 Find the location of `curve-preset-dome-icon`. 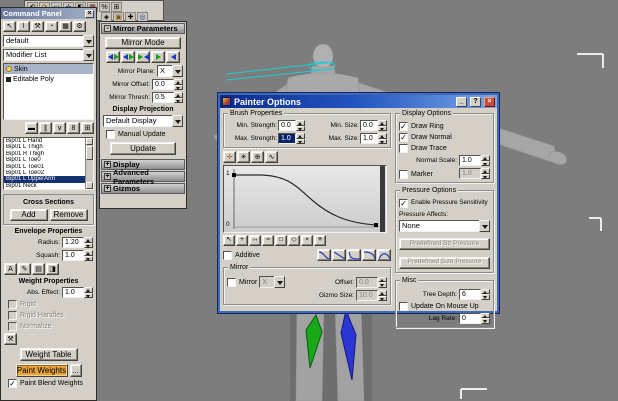

curve-preset-dome-icon is located at coordinates (384, 255).